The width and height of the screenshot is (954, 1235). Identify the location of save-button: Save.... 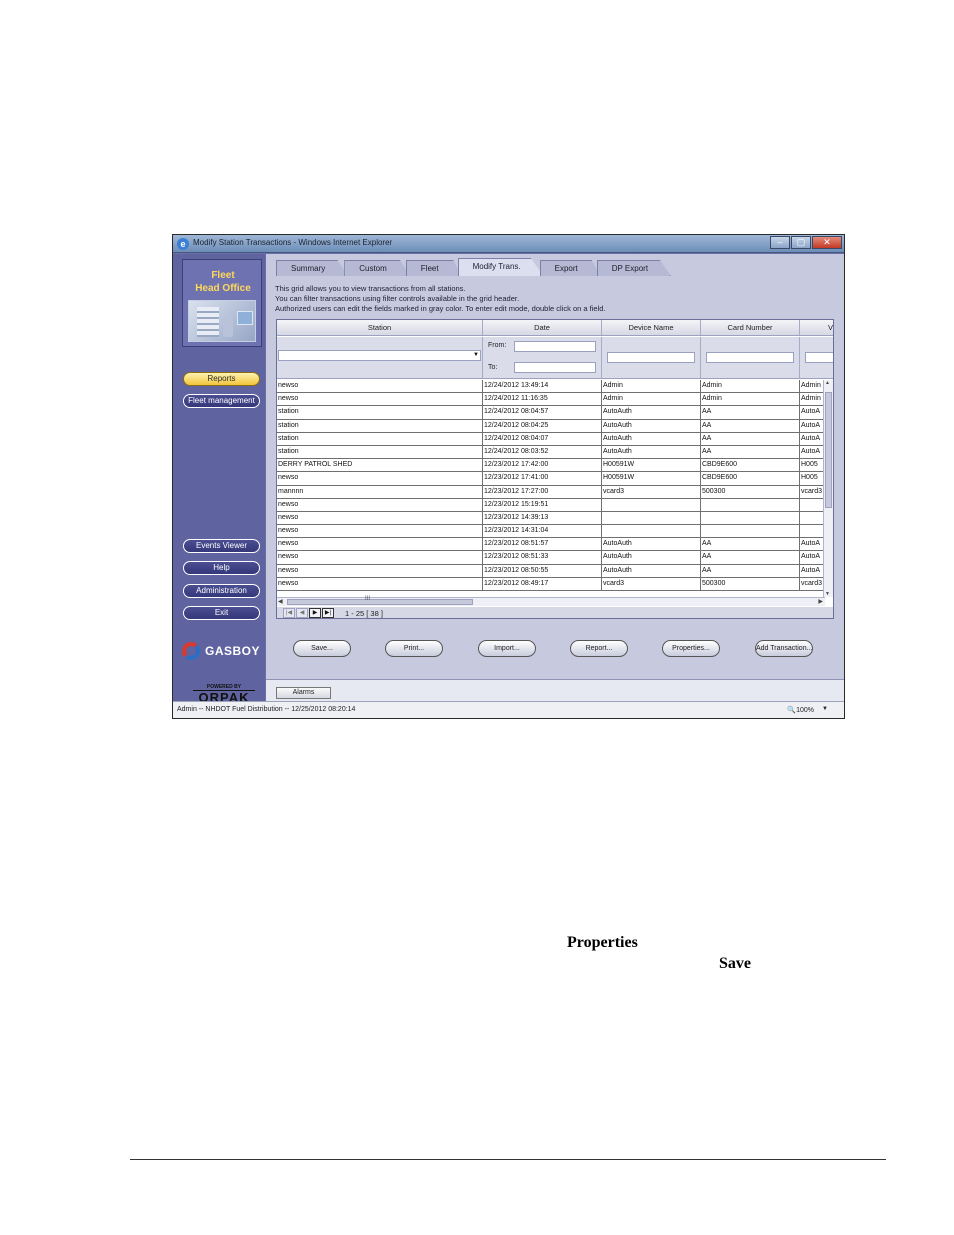
(322, 648).